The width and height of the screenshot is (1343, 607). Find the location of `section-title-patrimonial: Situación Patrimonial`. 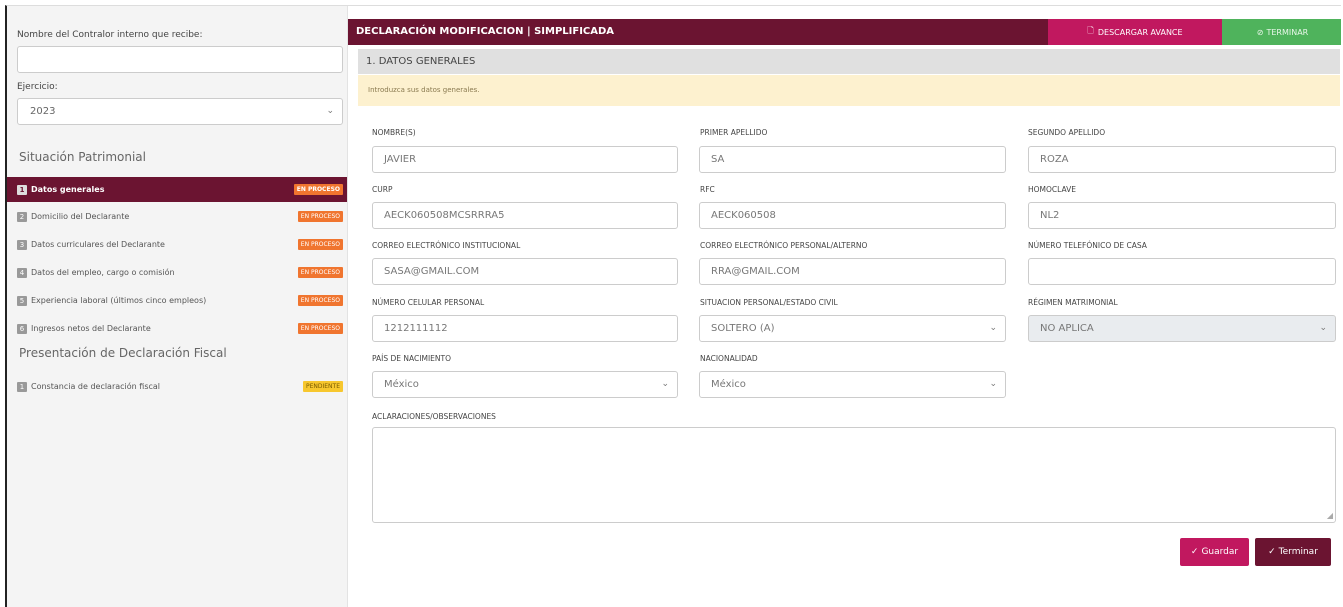

section-title-patrimonial: Situación Patrimonial is located at coordinates (82, 157).